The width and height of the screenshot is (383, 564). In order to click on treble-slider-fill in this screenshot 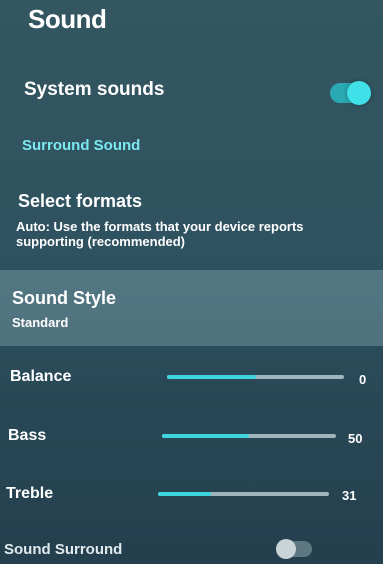, I will do `click(184, 494)`.